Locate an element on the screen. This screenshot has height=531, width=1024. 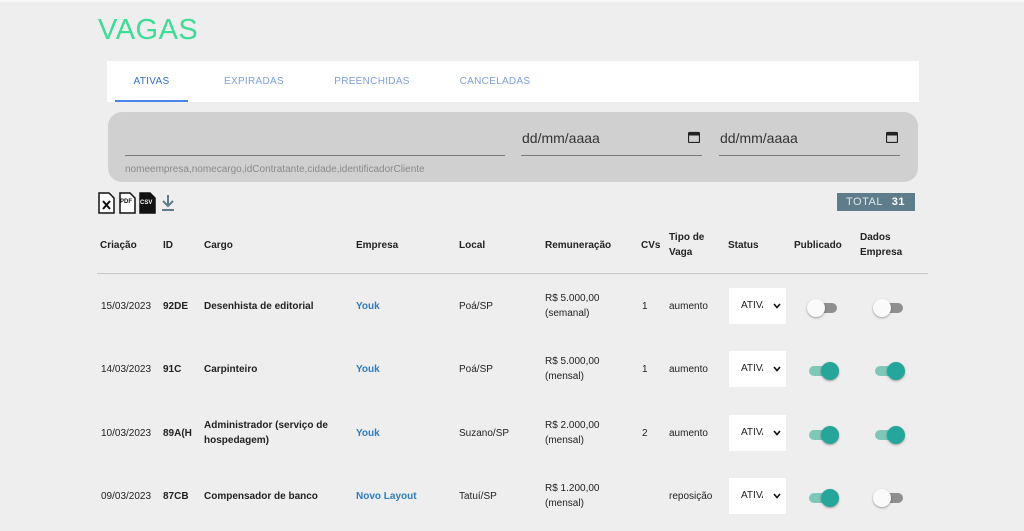
csv-file-icon: CSV is located at coordinates (147, 203).